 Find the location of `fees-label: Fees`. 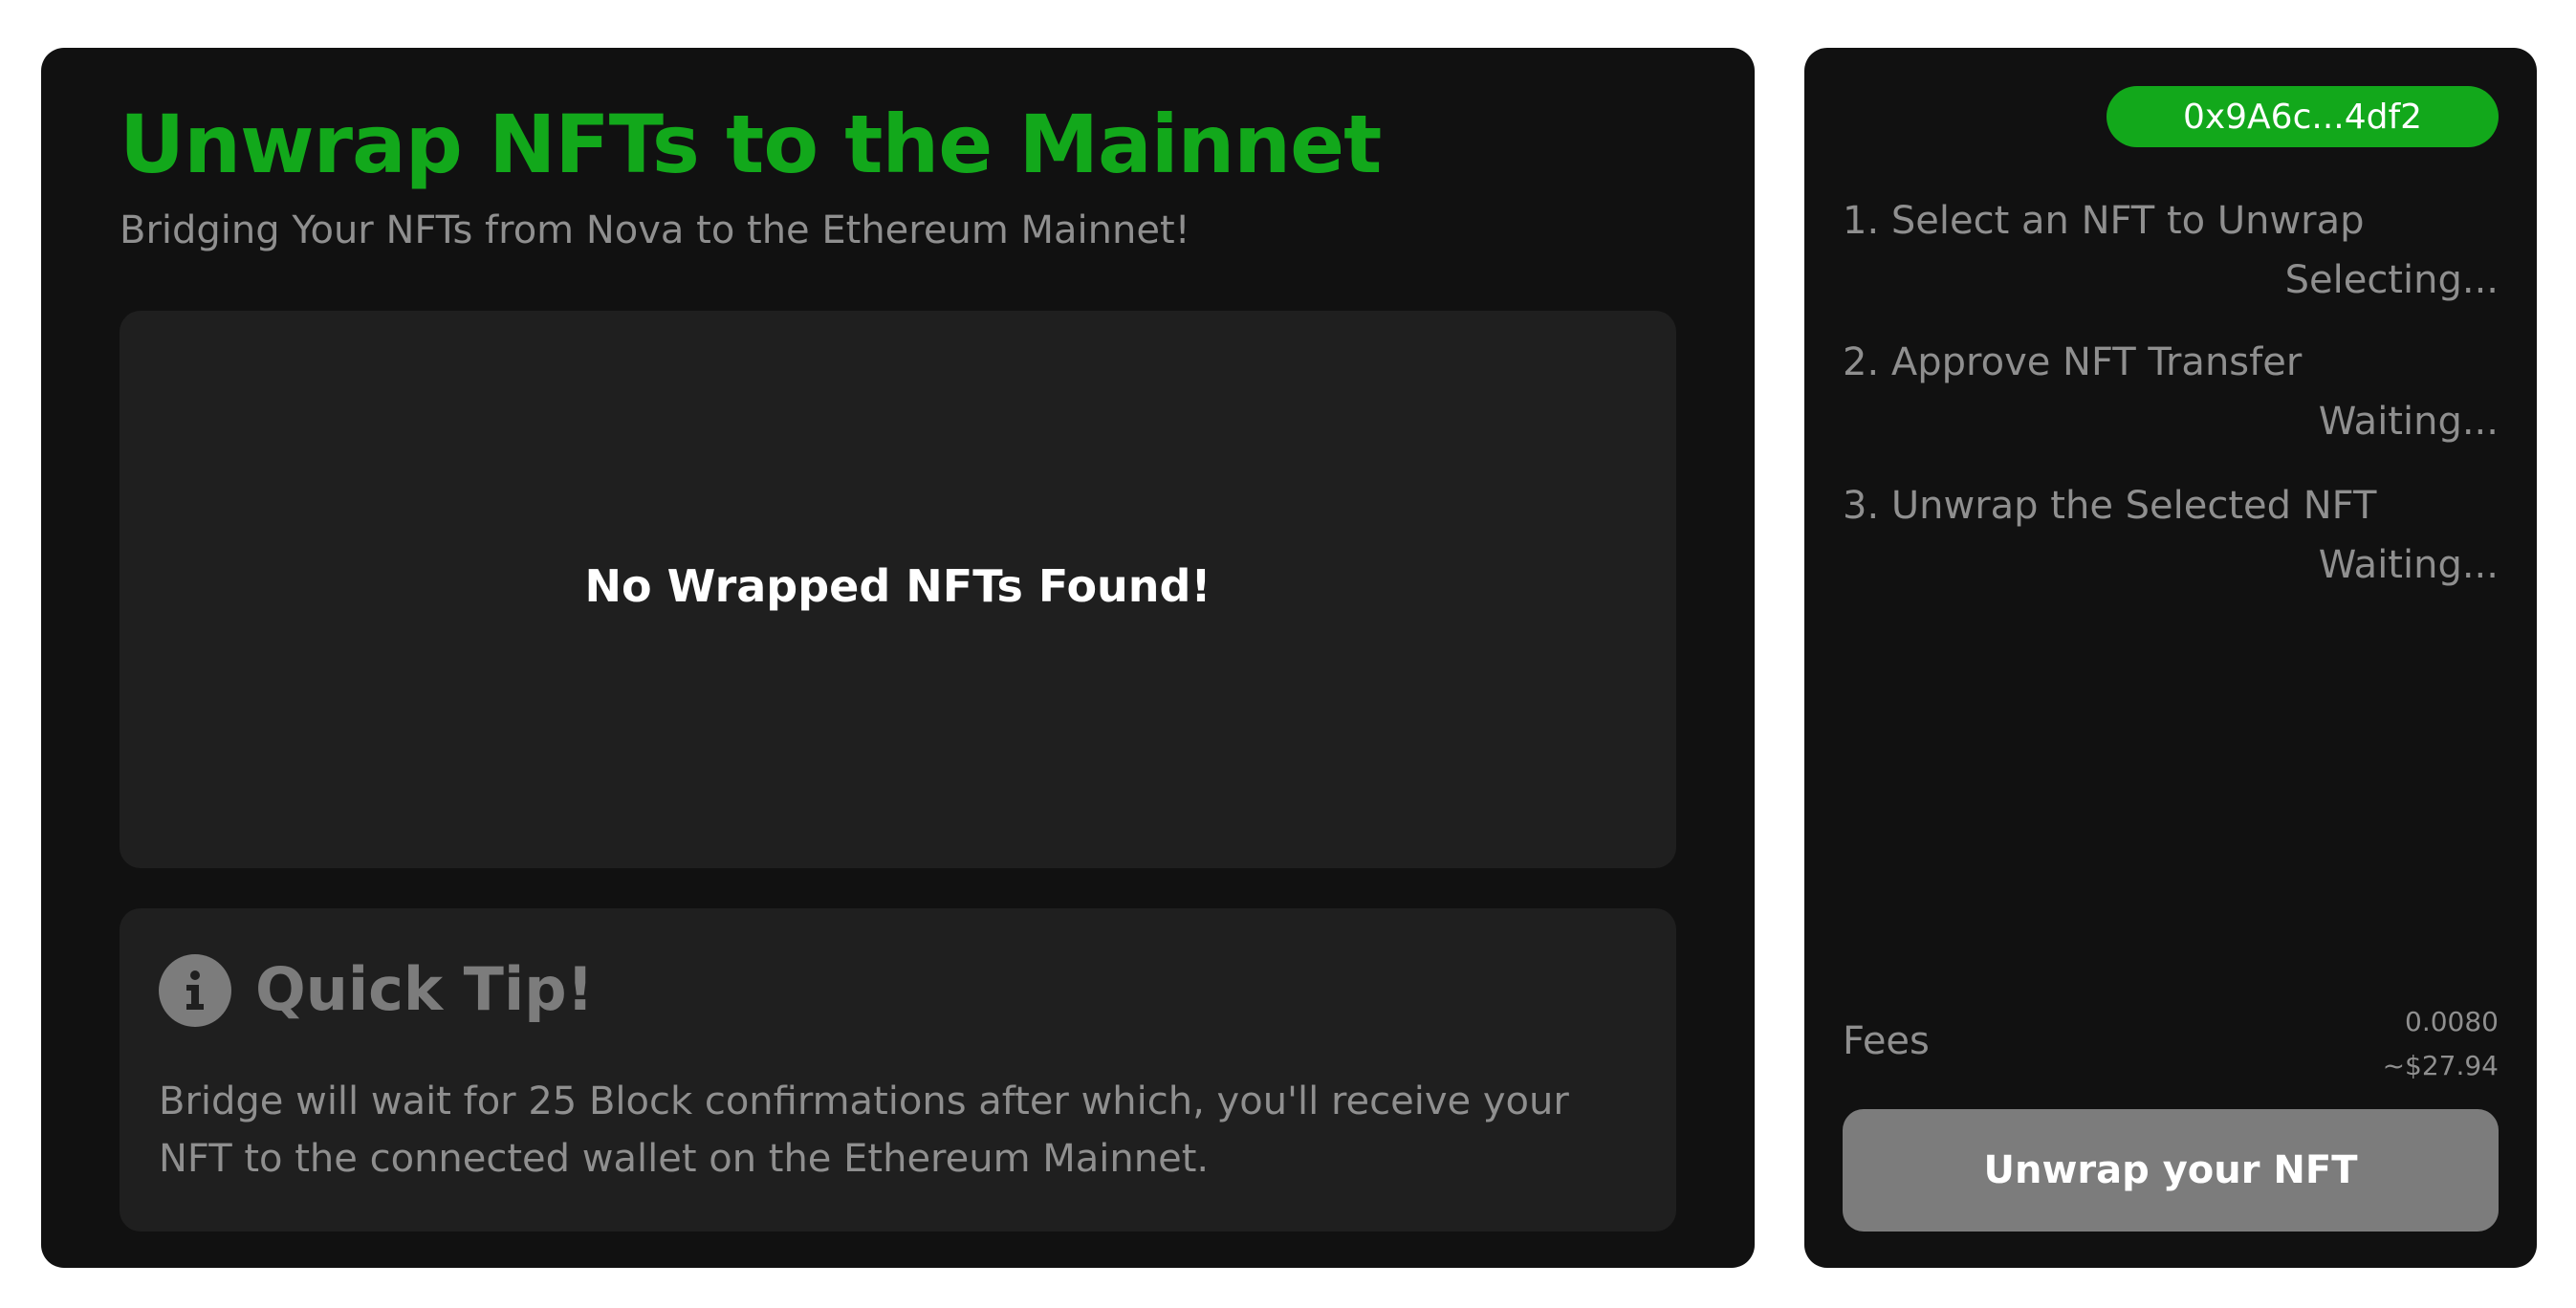

fees-label: Fees is located at coordinates (1886, 1041).